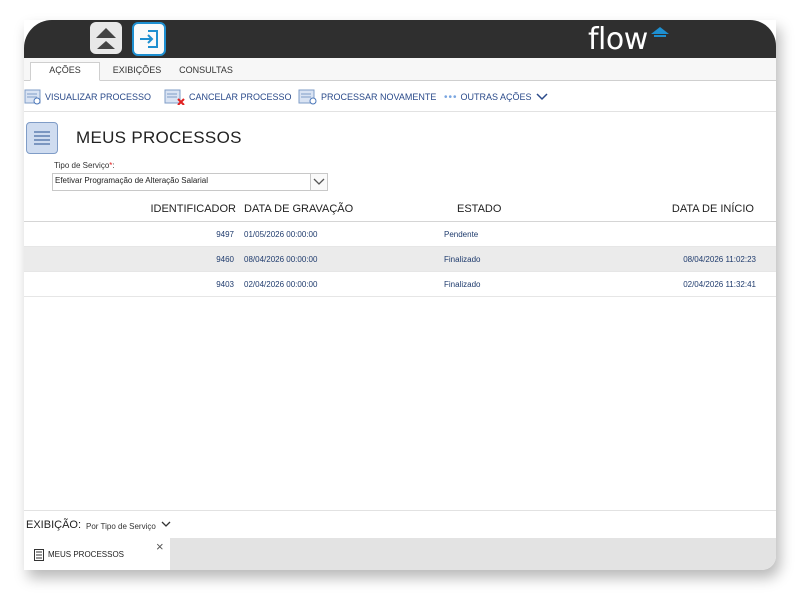 This screenshot has width=801, height=594. Describe the element at coordinates (225, 284) in the screenshot. I see `cell-id: 9403` at that location.